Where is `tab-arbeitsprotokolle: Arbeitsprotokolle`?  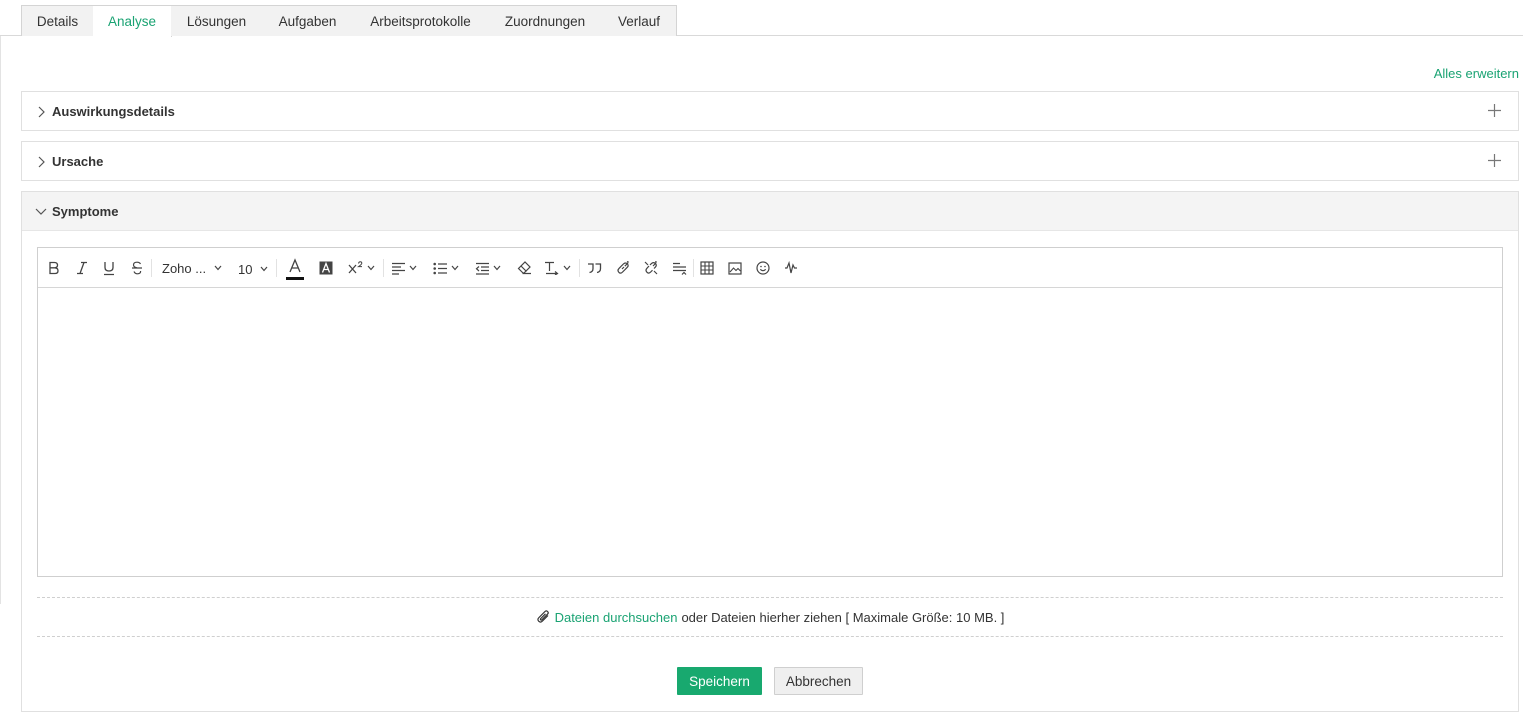
tab-arbeitsprotokolle: Arbeitsprotokolle is located at coordinates (421, 20).